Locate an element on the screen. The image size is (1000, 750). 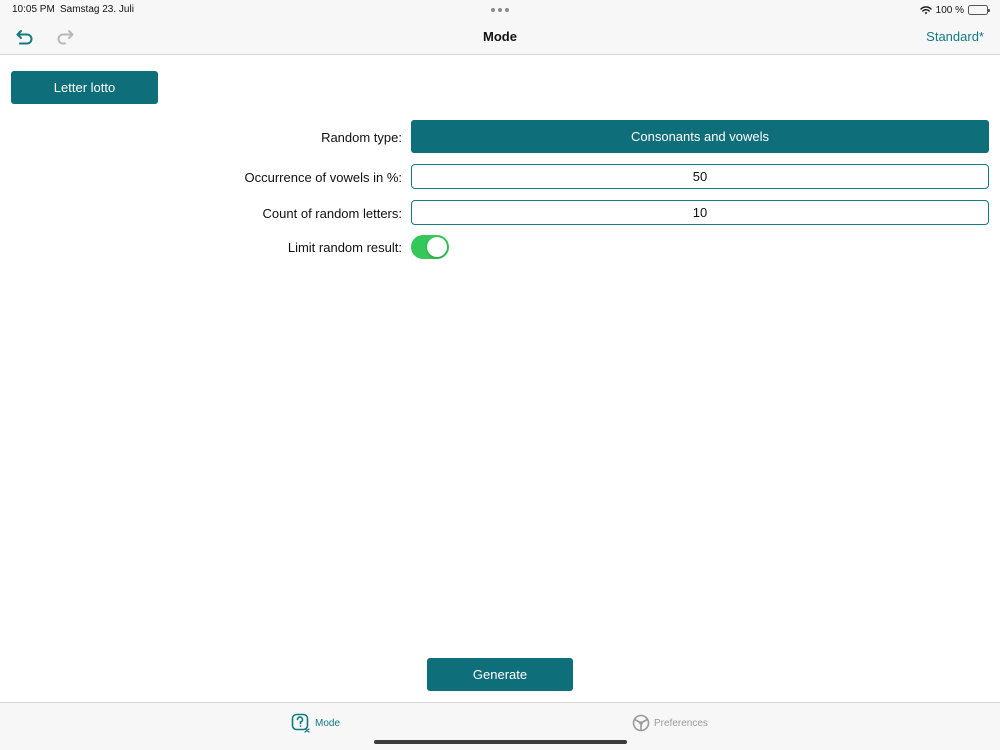
tab-mode: Mode is located at coordinates (315, 723).